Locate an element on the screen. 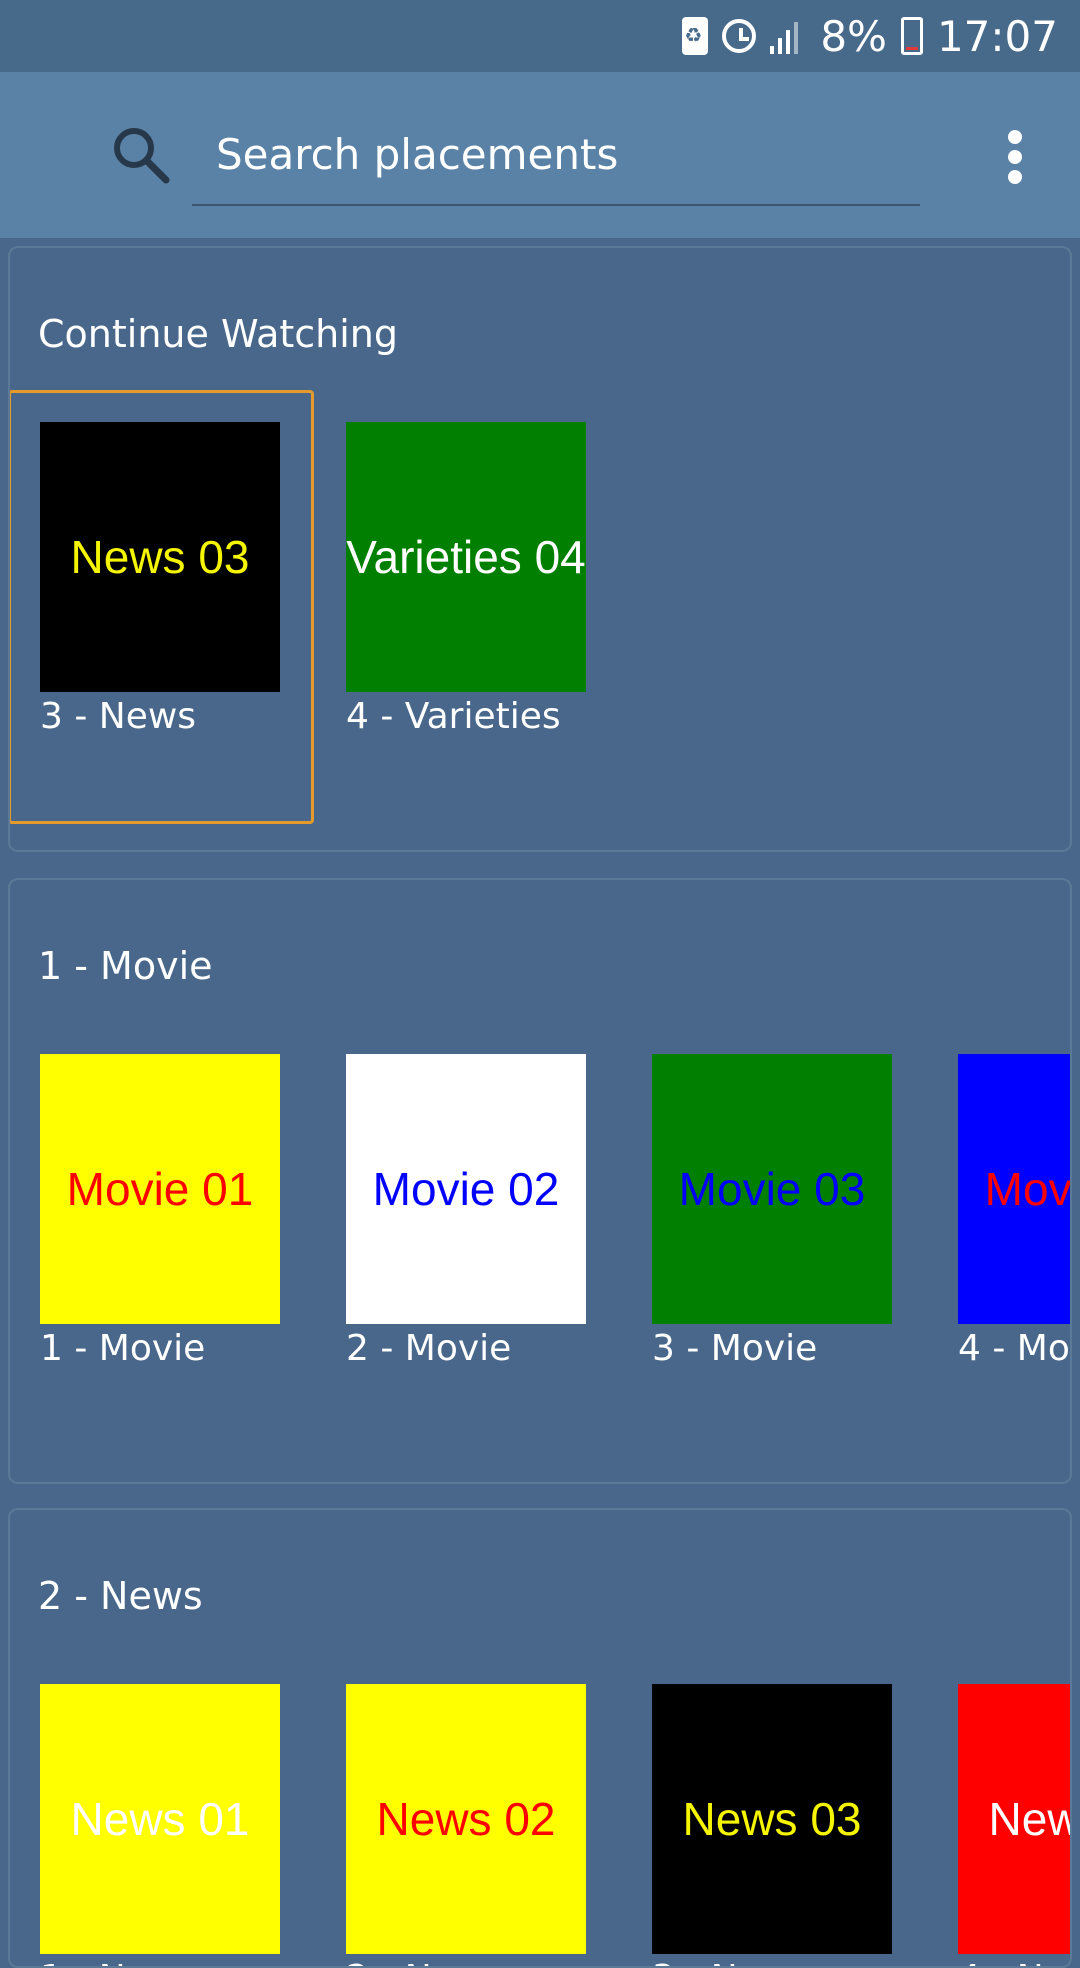  section-title: 2 - News is located at coordinates (120, 1596).